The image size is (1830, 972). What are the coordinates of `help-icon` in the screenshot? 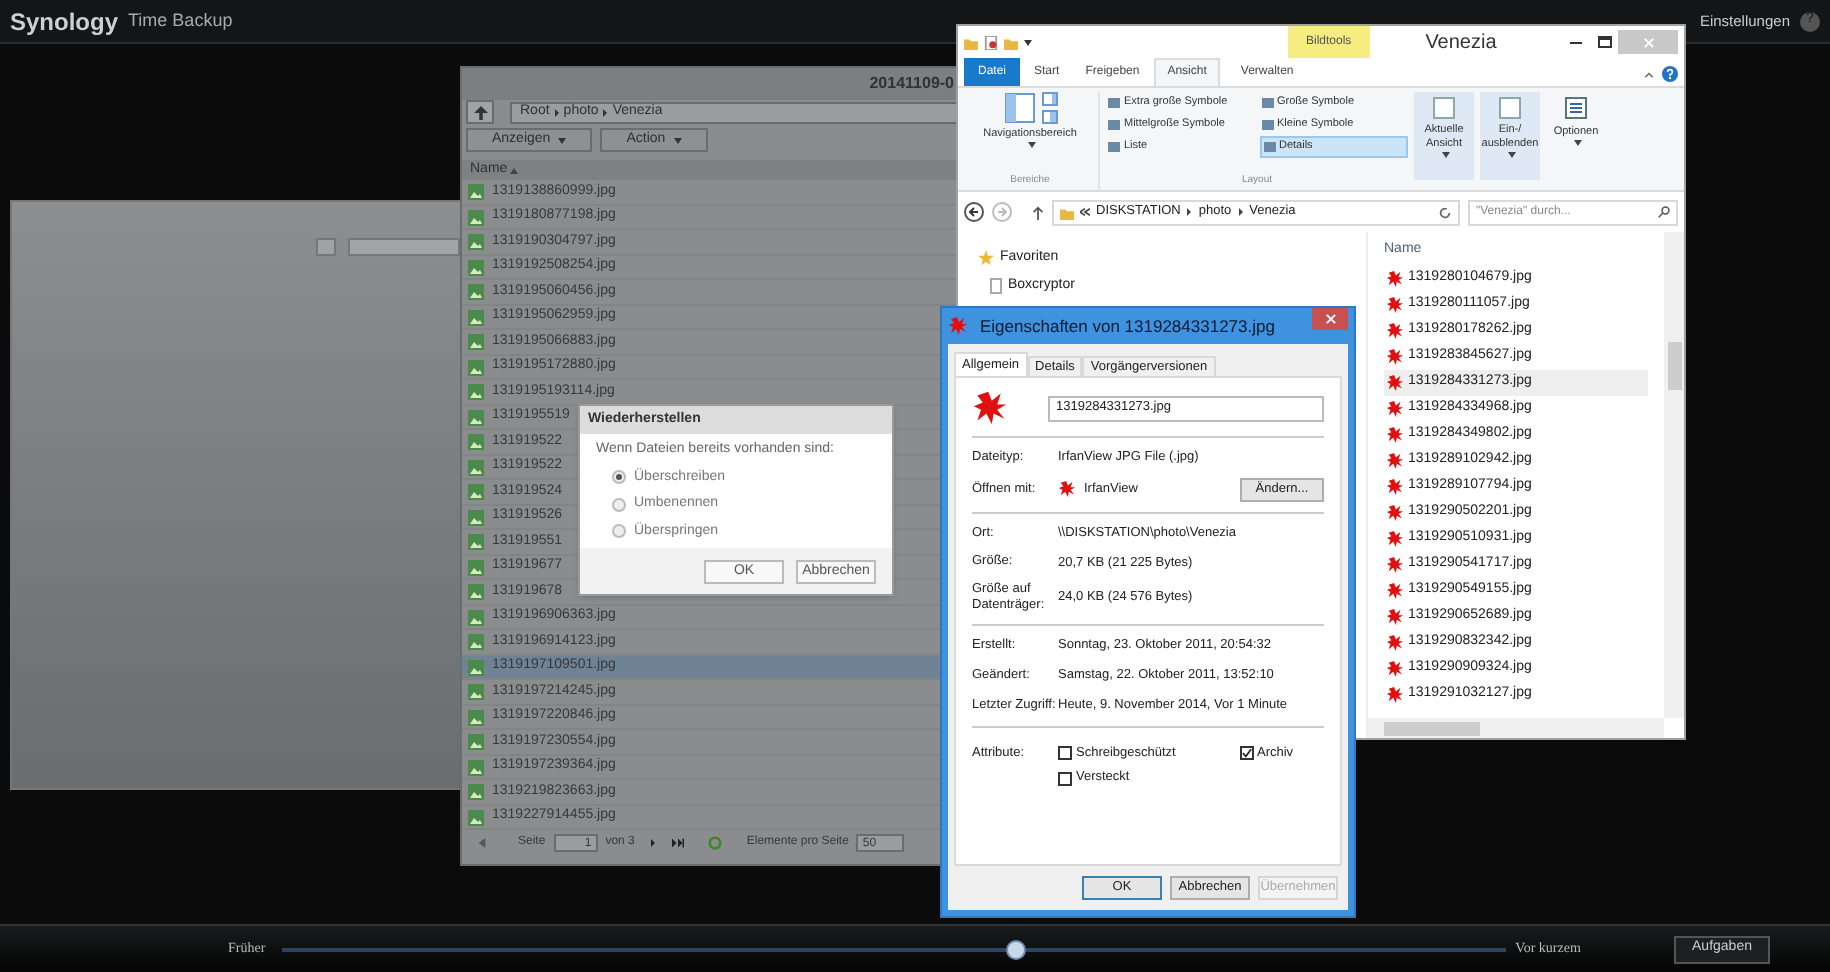 It's located at (1670, 74).